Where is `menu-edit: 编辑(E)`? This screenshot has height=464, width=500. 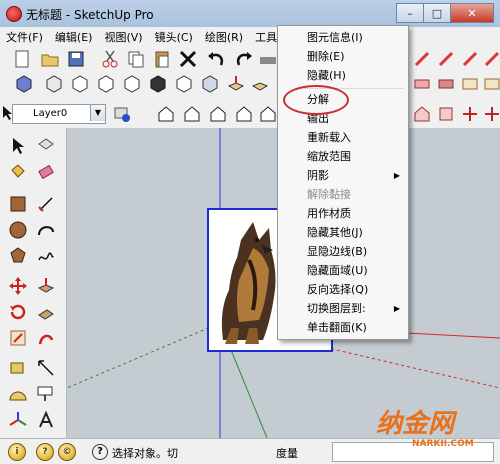 menu-edit: 编辑(E) is located at coordinates (74, 37).